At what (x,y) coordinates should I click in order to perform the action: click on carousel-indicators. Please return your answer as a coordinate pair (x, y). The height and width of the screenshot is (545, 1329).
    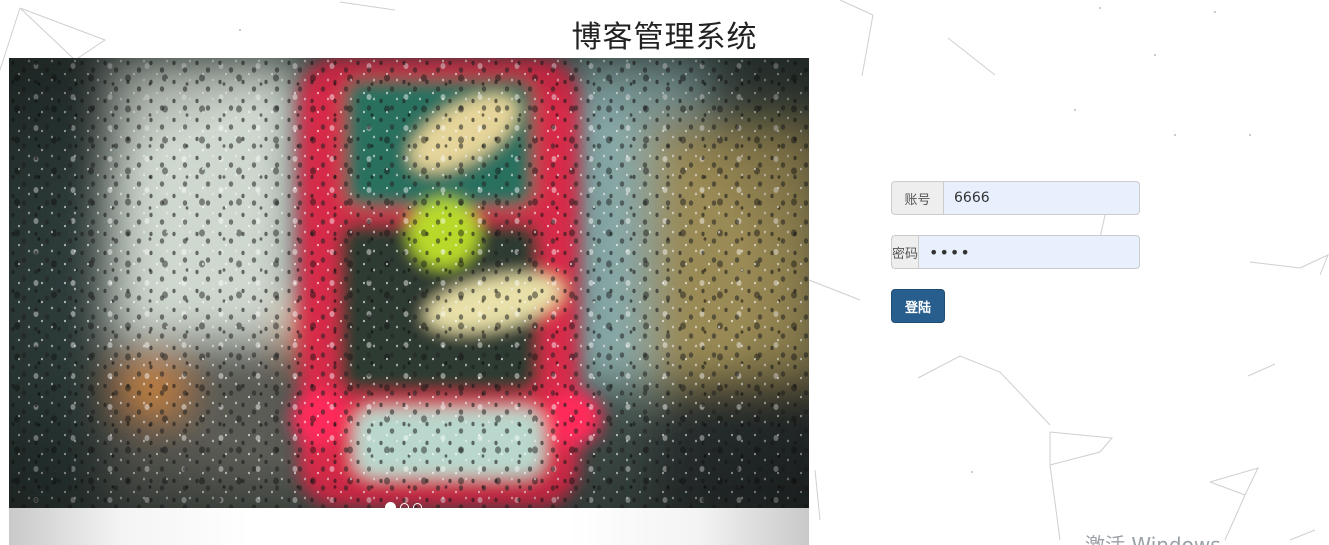
    Looking at the image, I should click on (403, 507).